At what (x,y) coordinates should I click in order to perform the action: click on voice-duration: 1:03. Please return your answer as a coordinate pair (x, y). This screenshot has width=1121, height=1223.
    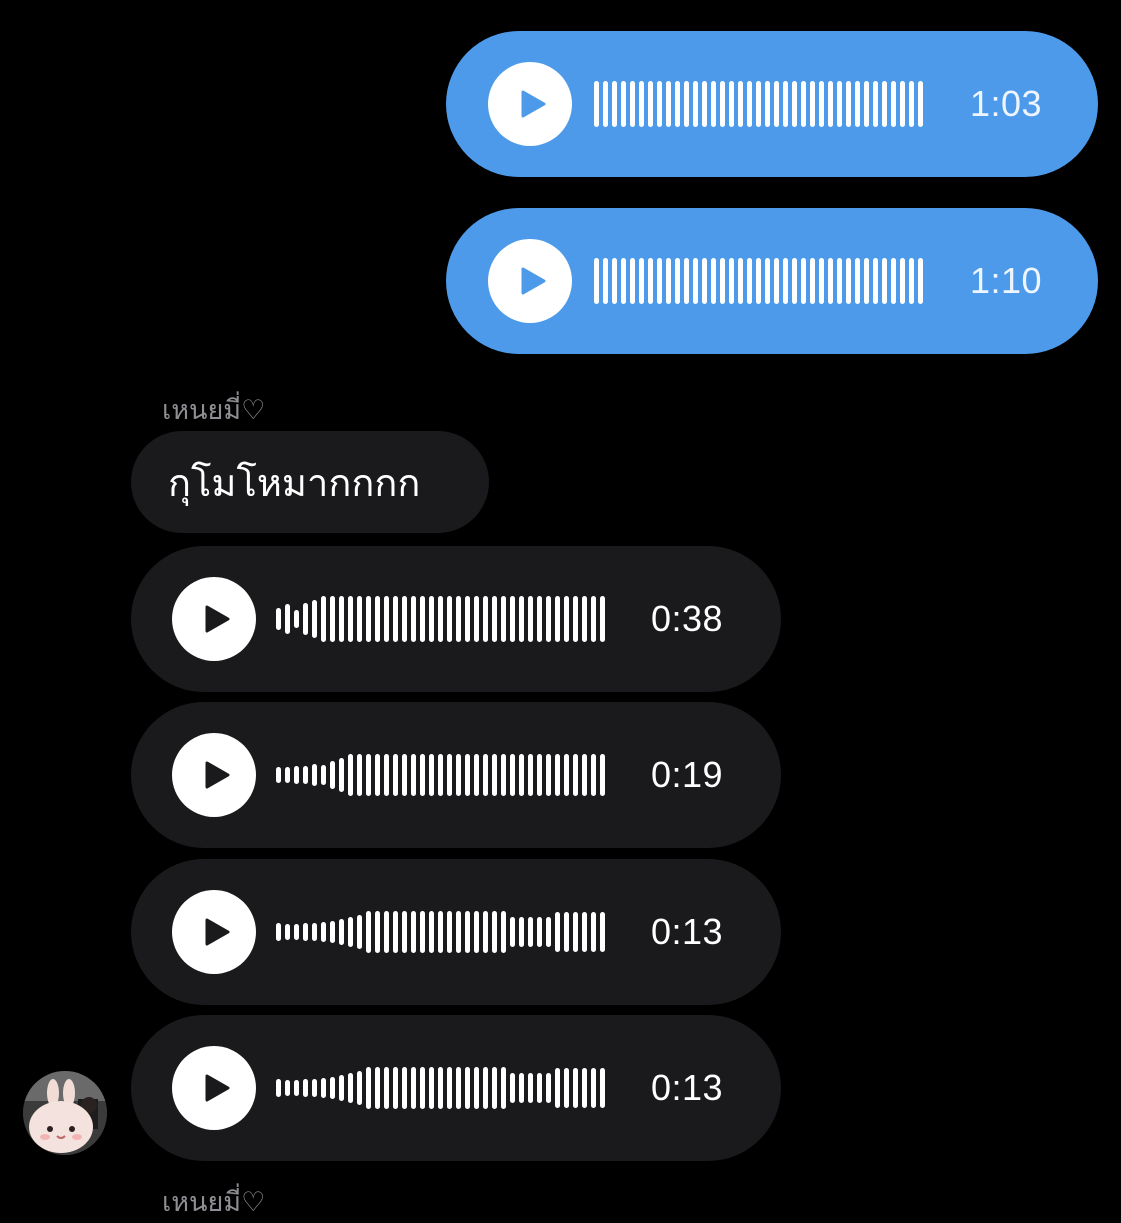
    Looking at the image, I should click on (1006, 103).